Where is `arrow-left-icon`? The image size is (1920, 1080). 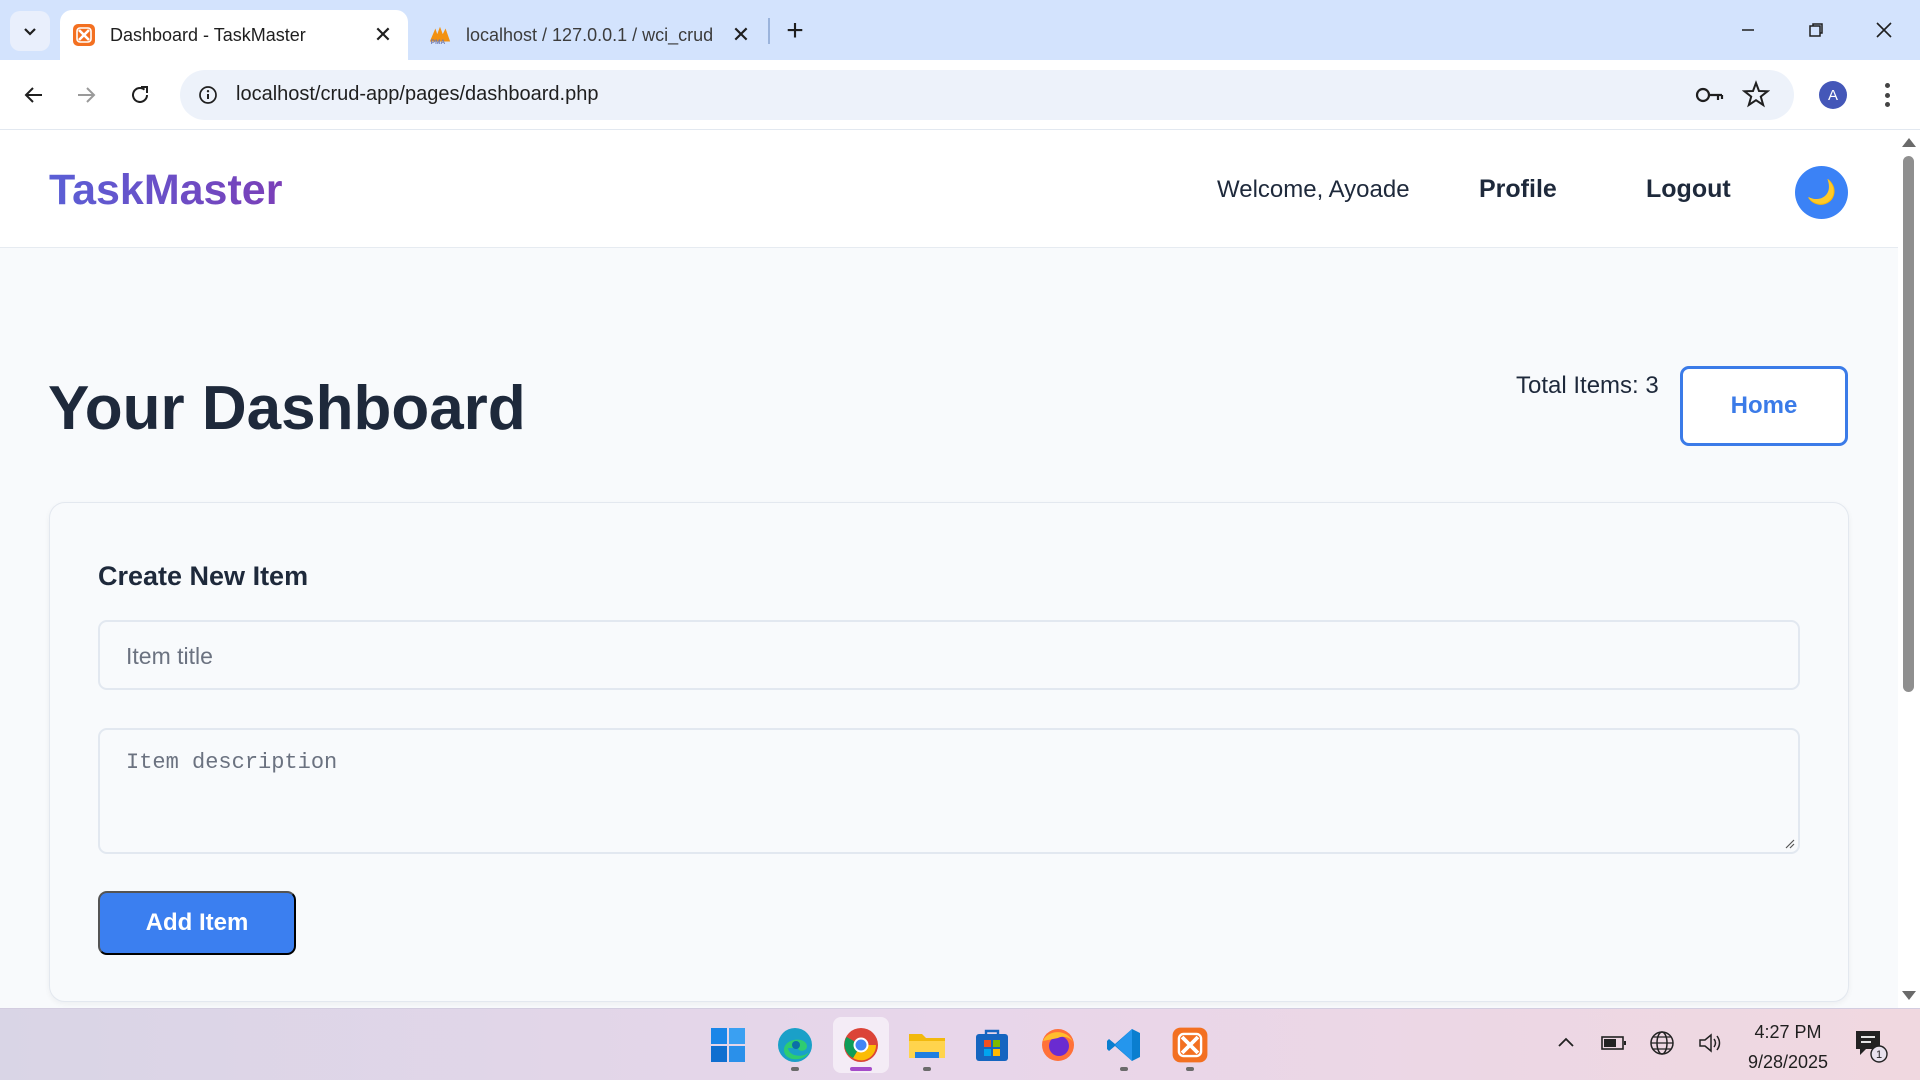 arrow-left-icon is located at coordinates (33, 95).